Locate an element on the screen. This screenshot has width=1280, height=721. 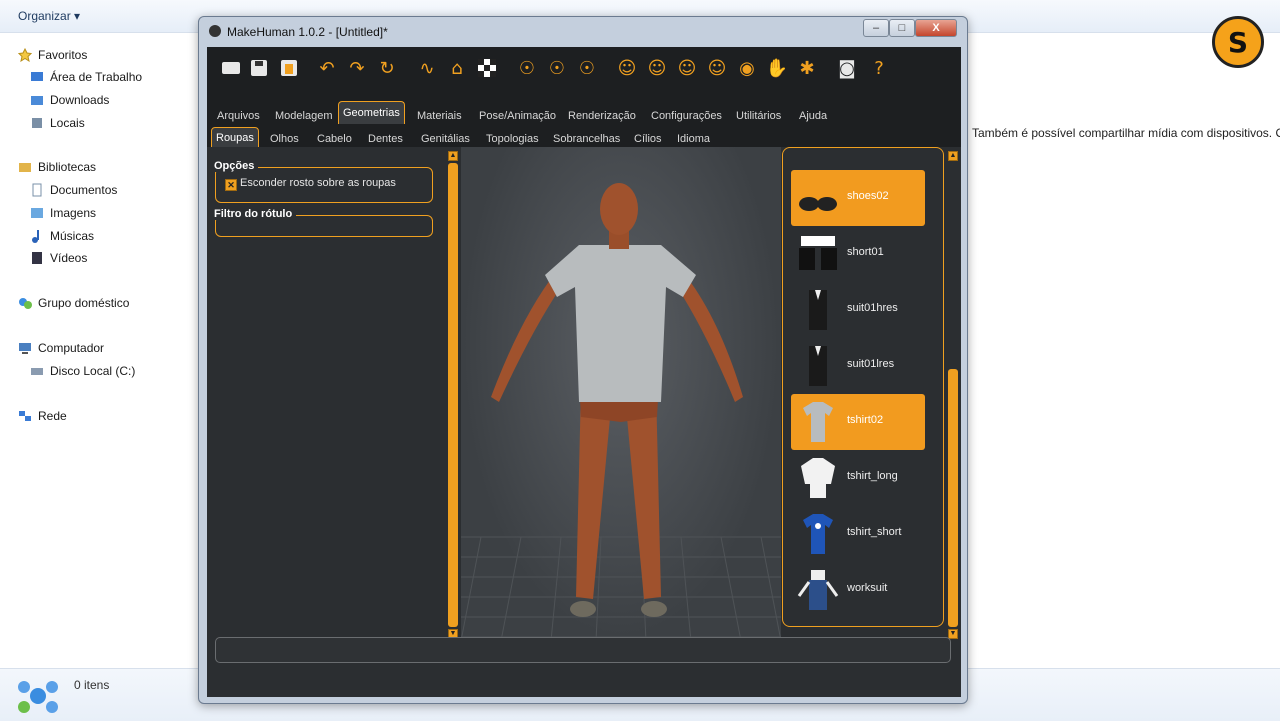
nav-documents-label: Documentos is located at coordinates (84, 190).